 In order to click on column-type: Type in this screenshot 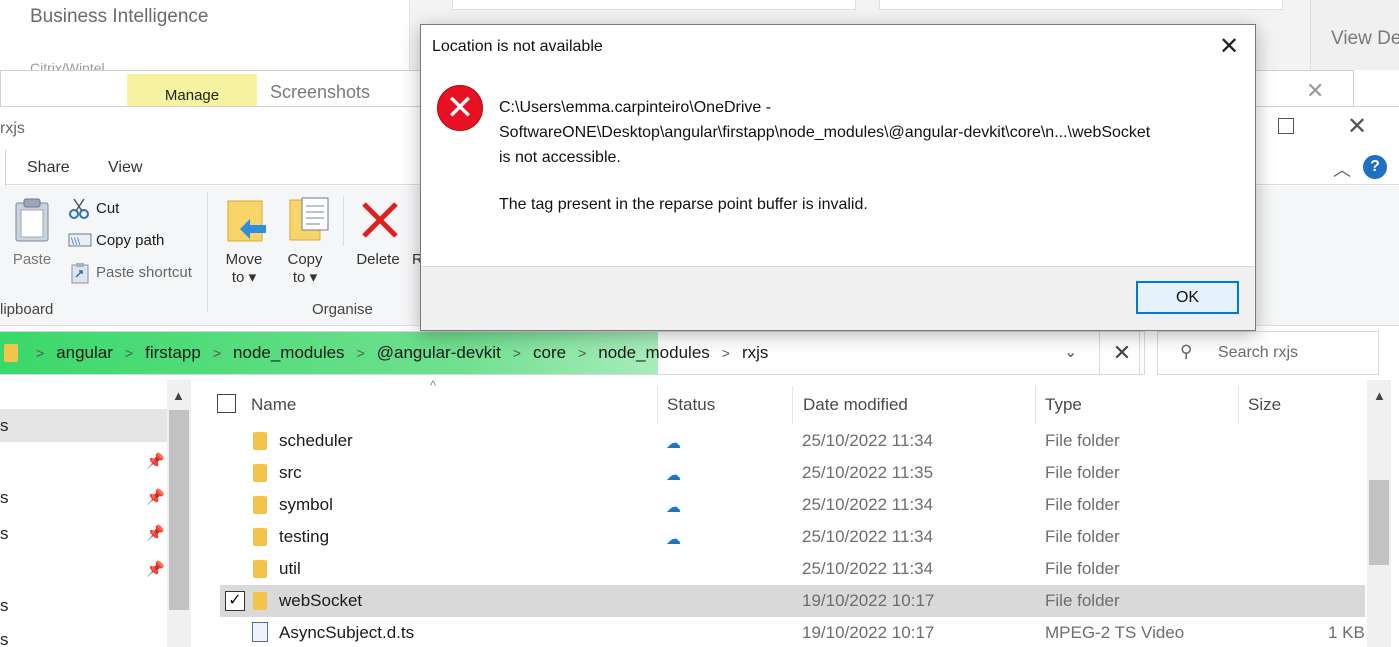, I will do `click(1063, 405)`.